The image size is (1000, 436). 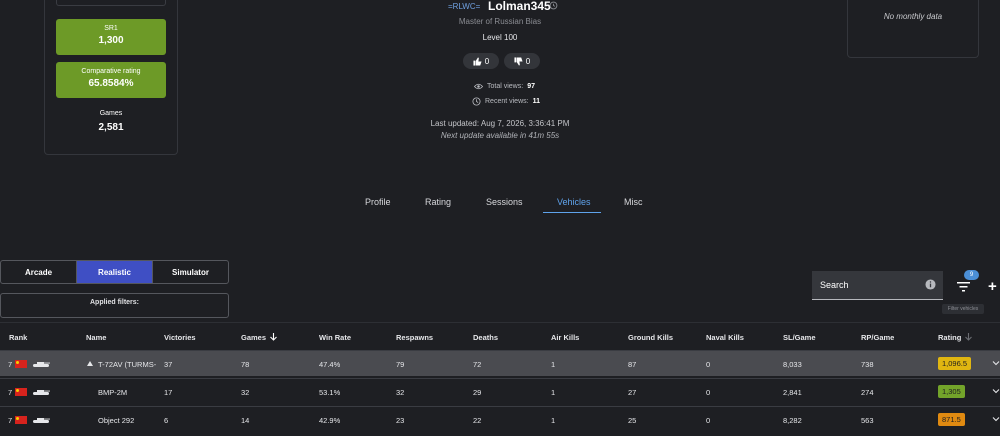 What do you see at coordinates (168, 392) in the screenshot?
I see `cell-victories: 17` at bounding box center [168, 392].